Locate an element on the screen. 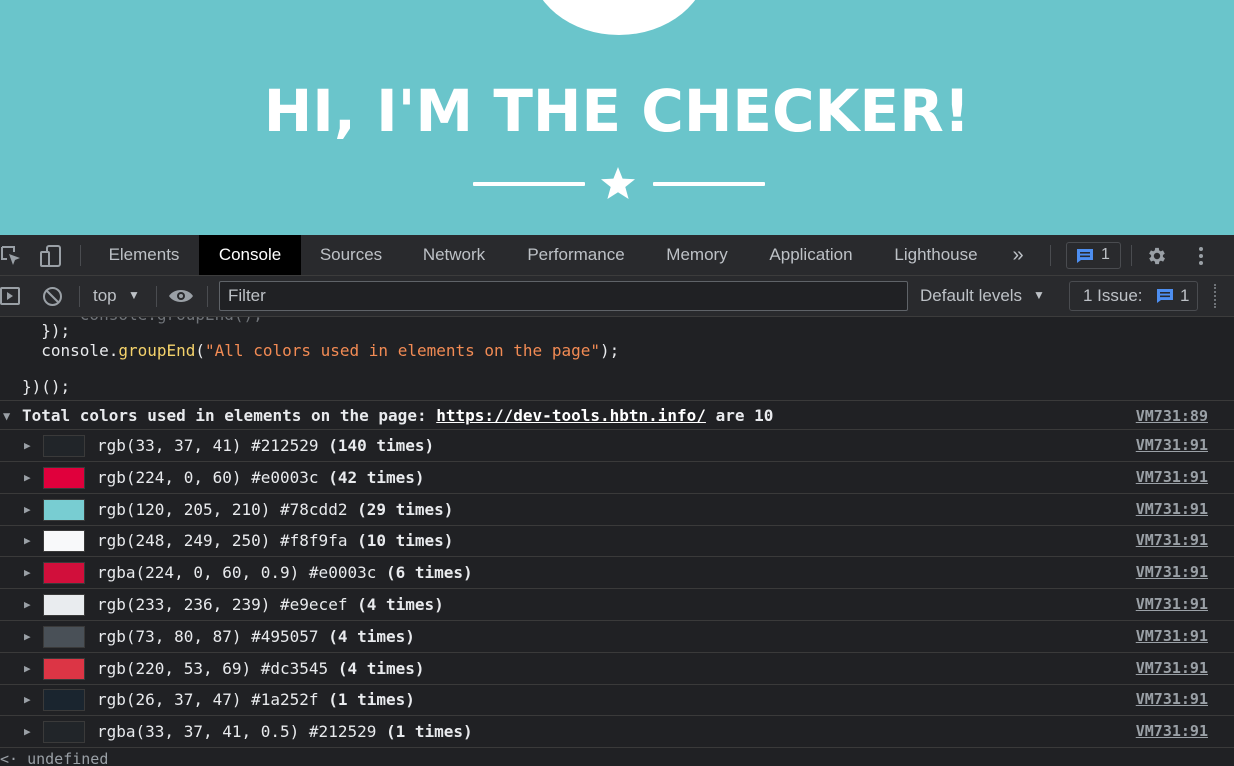 Image resolution: width=1234 pixels, height=766 pixels. star-icon is located at coordinates (618, 183).